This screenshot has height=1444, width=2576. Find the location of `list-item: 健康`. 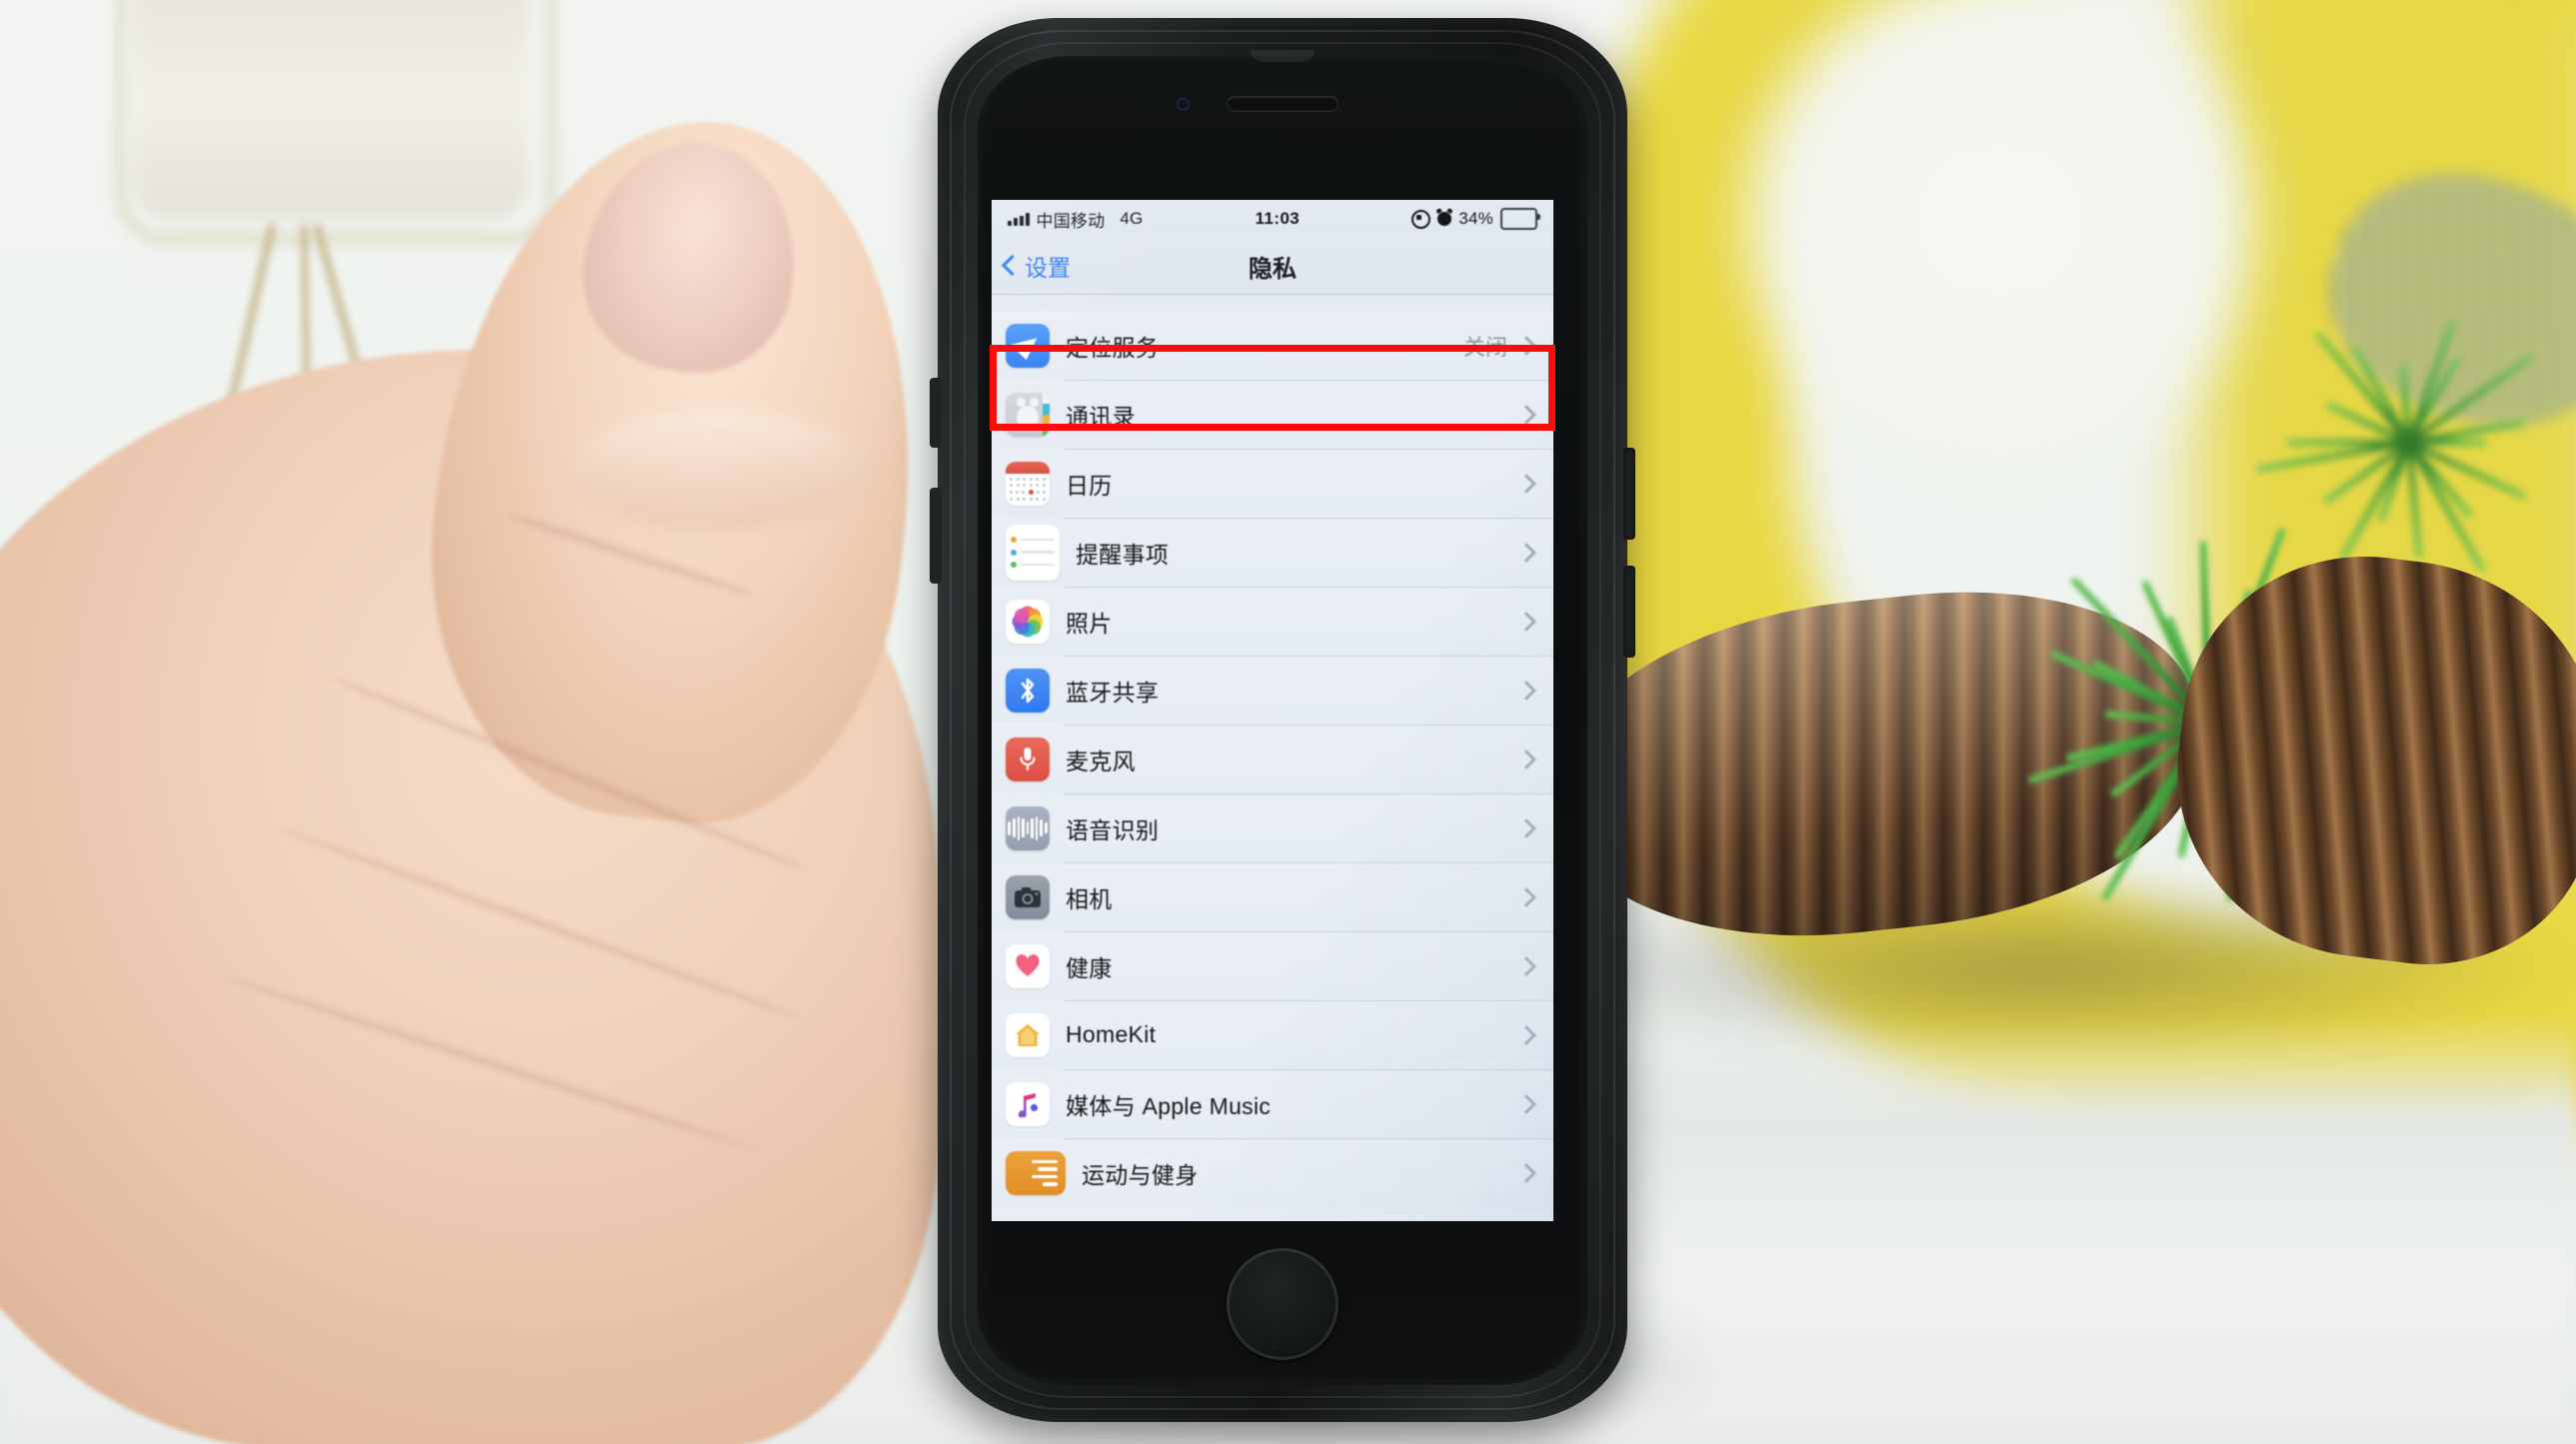

list-item: 健康 is located at coordinates (1273, 965).